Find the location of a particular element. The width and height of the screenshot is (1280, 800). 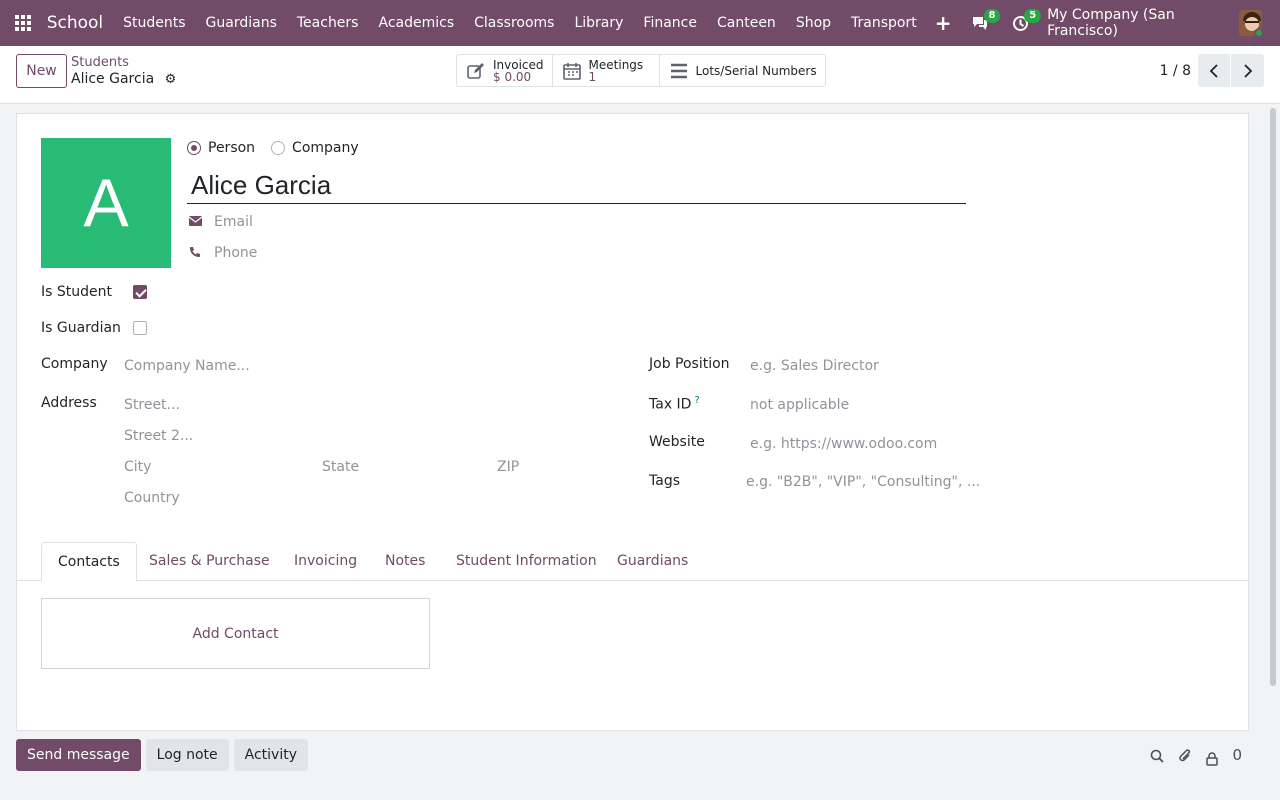

activities-badge: 5 is located at coordinates (1033, 16).